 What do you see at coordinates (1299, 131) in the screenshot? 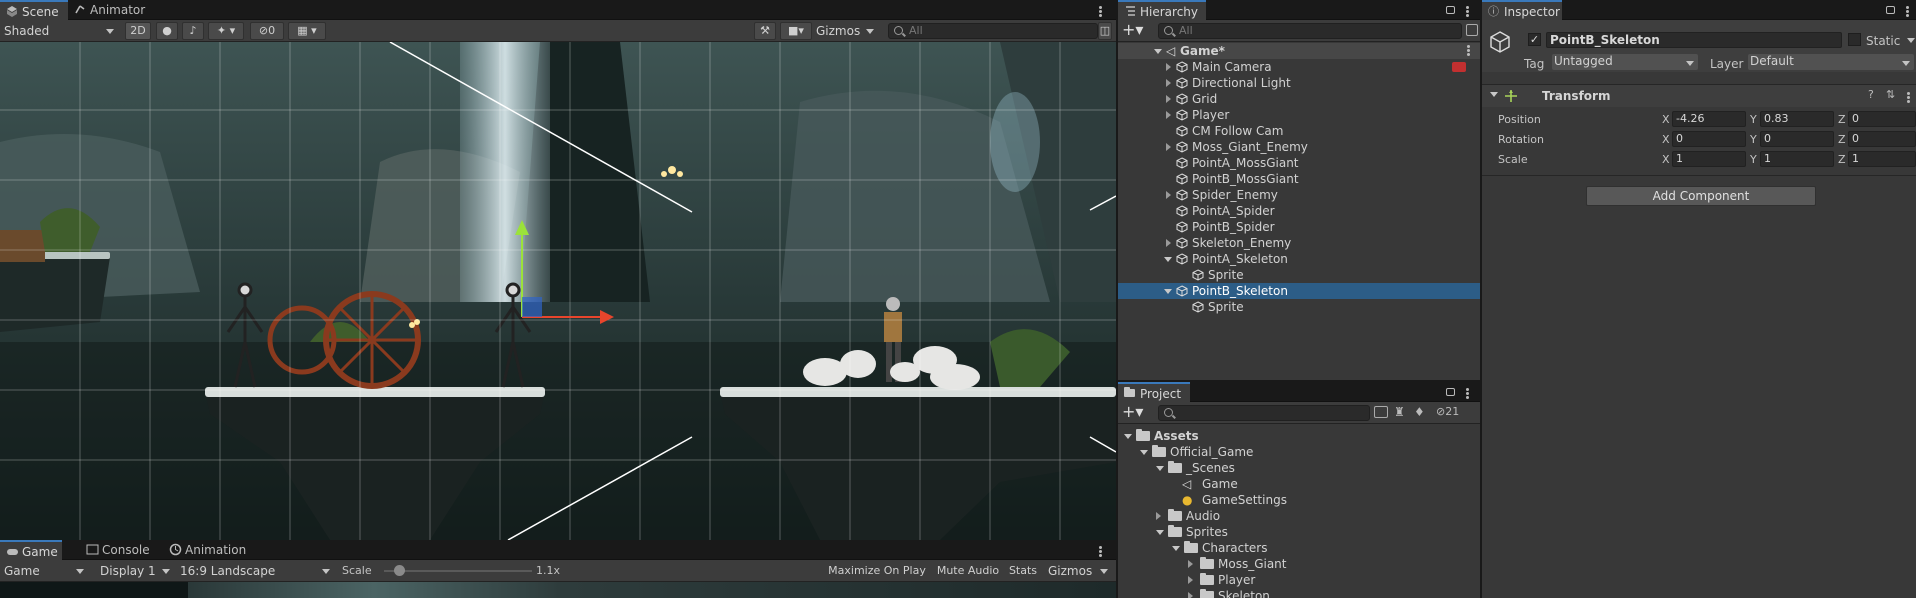
I see `hierarchy-item: CM Follow Cam` at bounding box center [1299, 131].